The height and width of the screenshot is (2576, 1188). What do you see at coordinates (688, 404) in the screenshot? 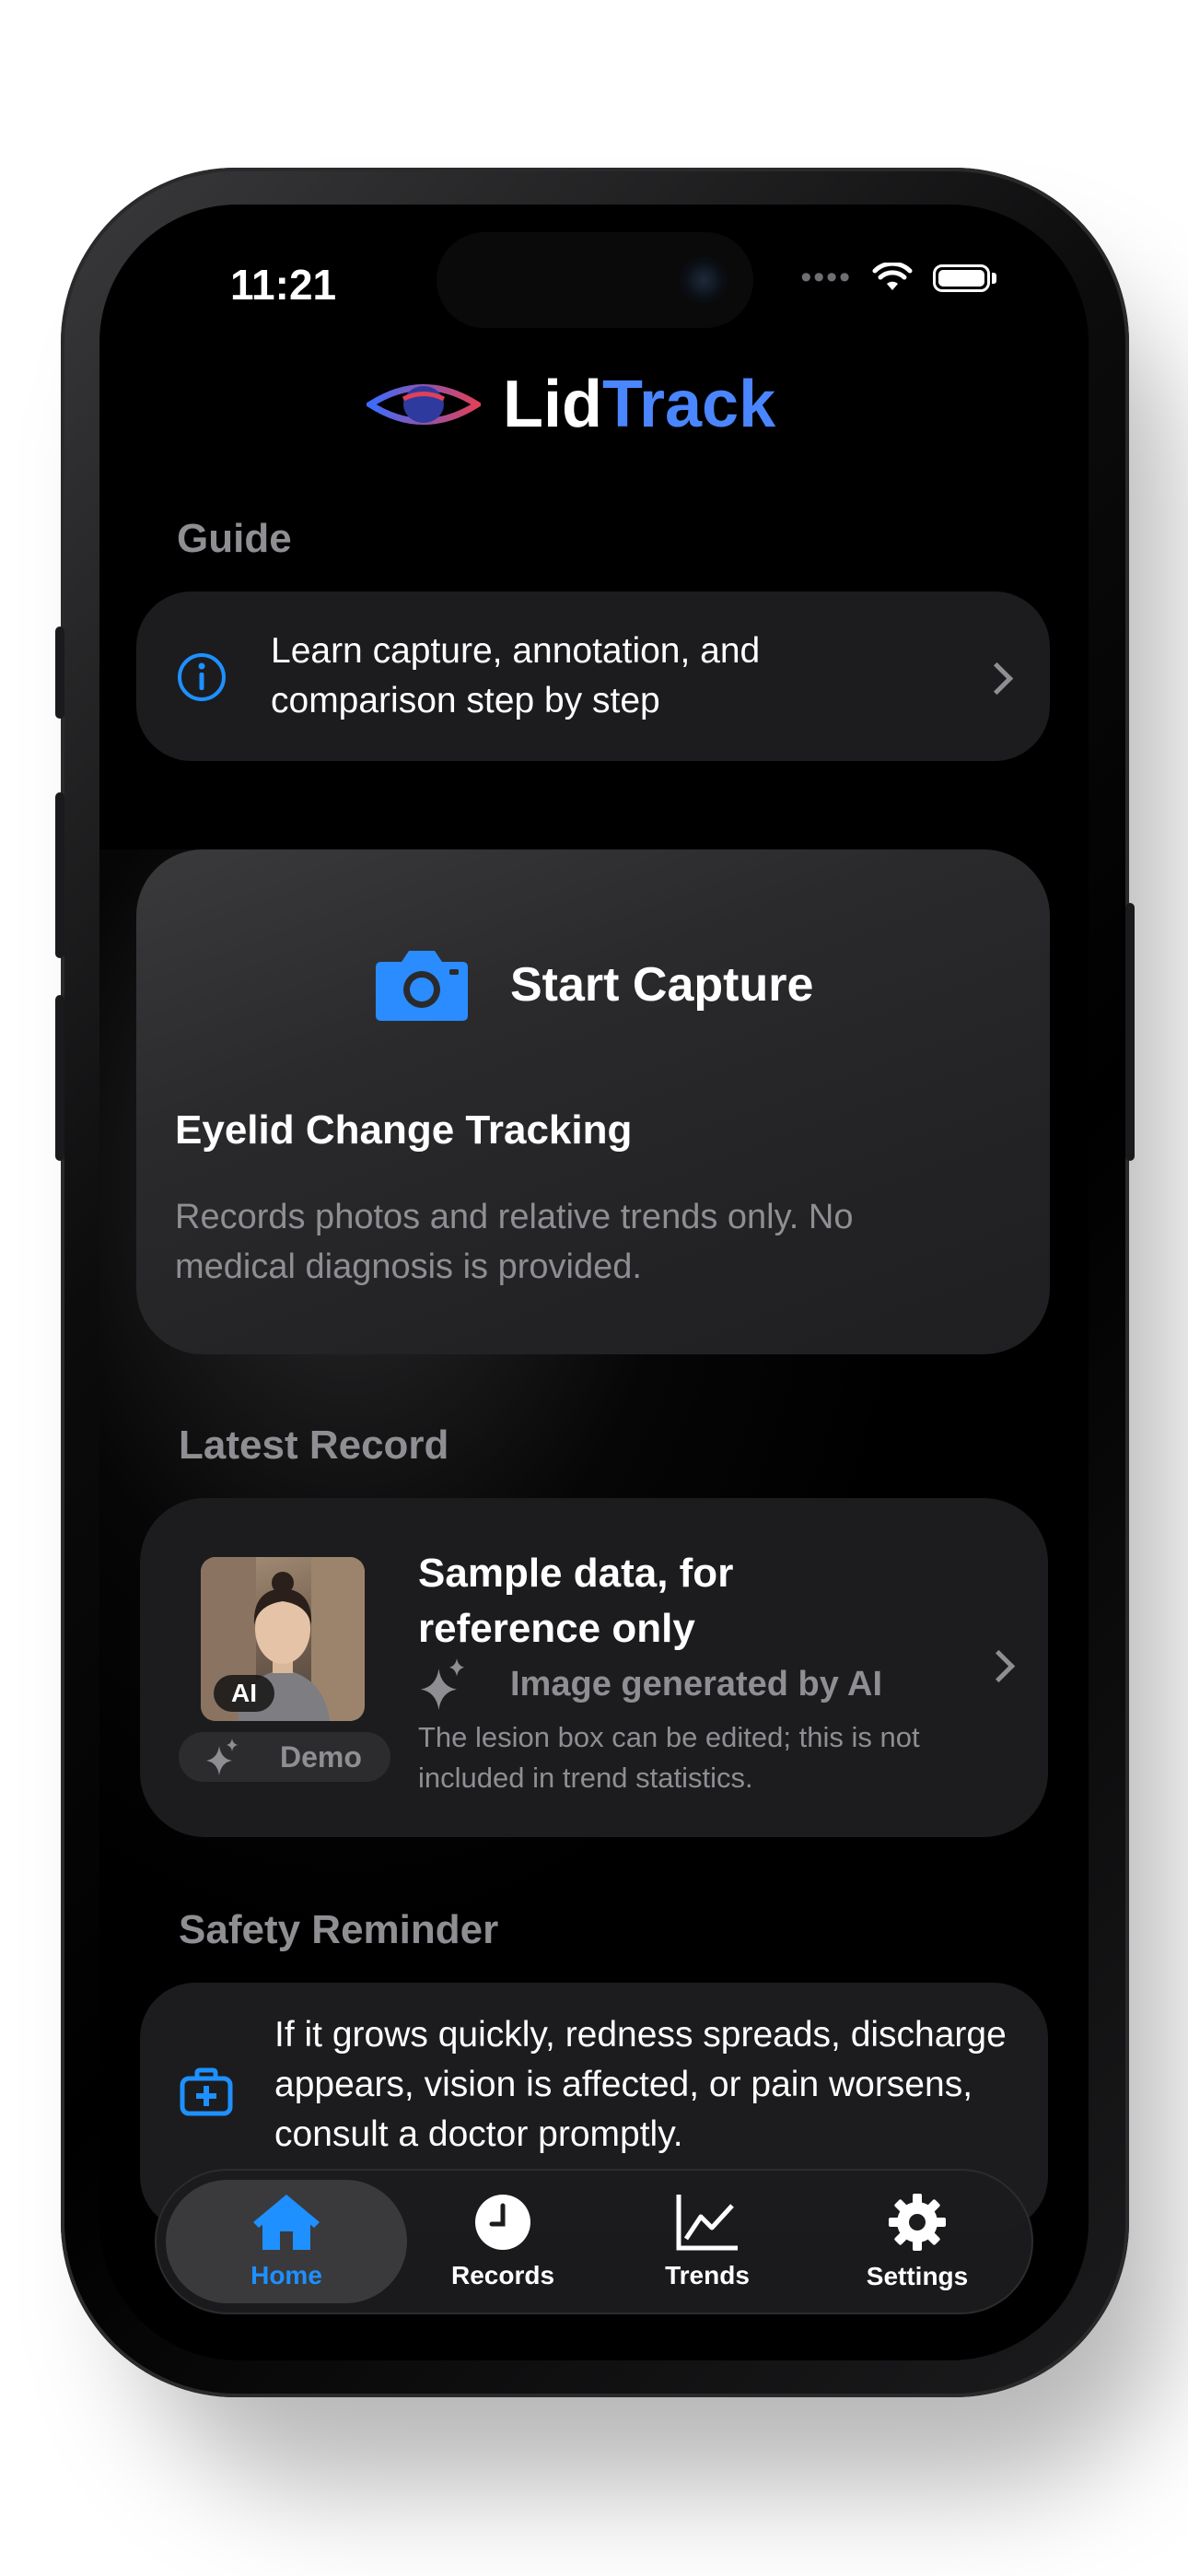
I see `app-title-part-track: Track` at bounding box center [688, 404].